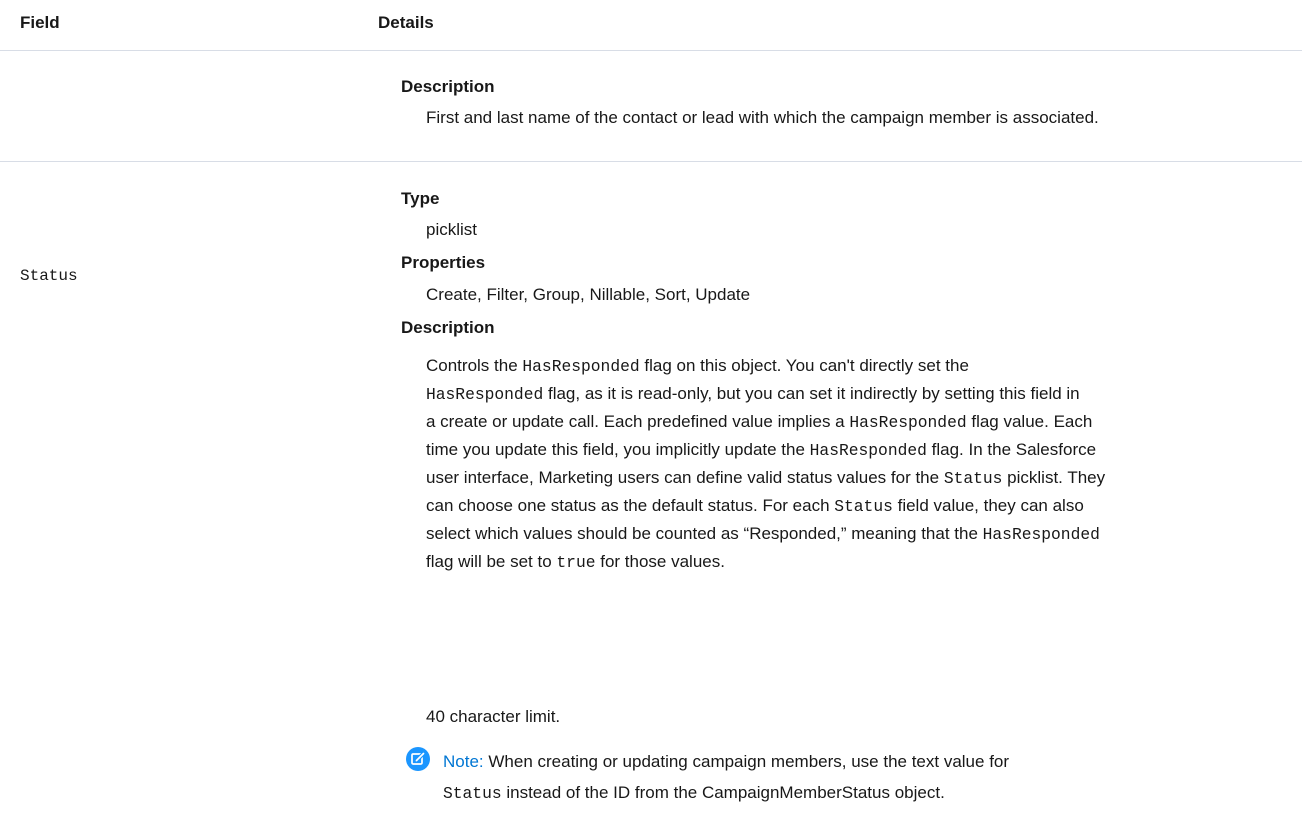 This screenshot has height=813, width=1302. Describe the element at coordinates (463, 761) in the screenshot. I see `note-label: Note:` at that location.